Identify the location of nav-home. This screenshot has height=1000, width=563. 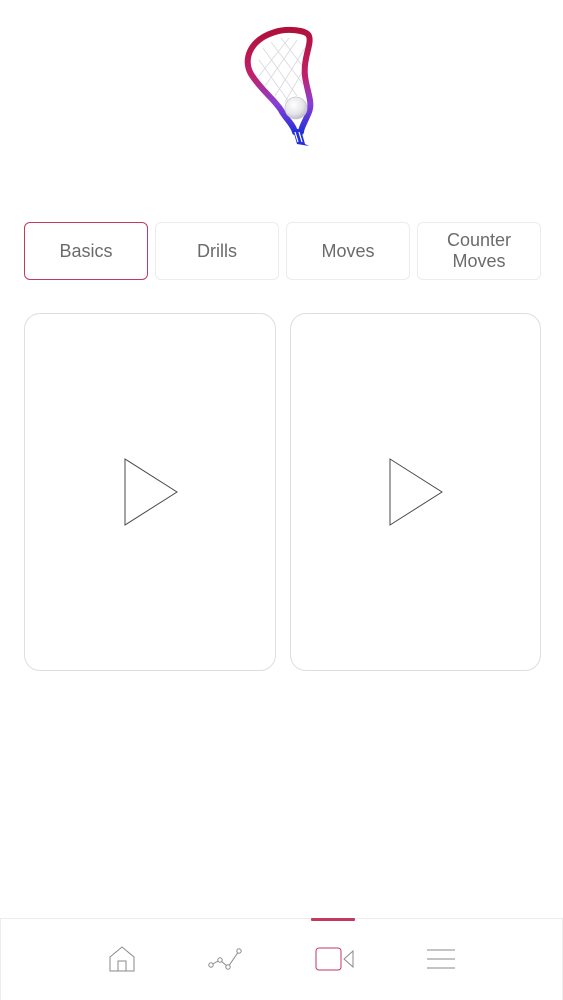
(122, 959).